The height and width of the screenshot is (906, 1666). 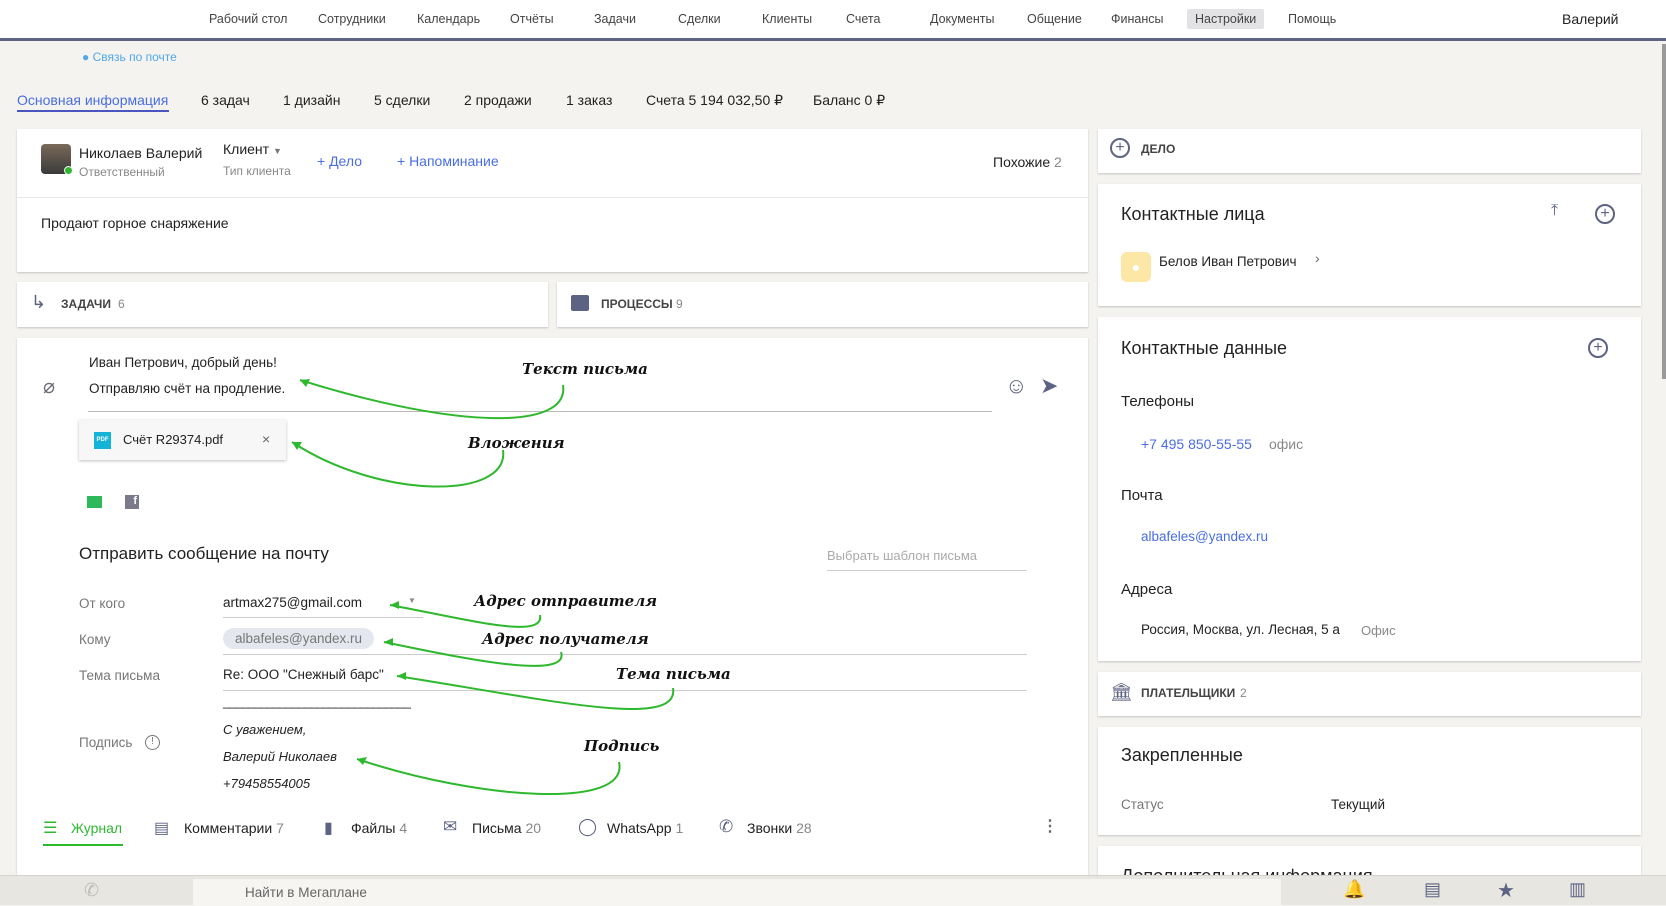 I want to click on phones-label: Телефоны, so click(x=1158, y=401).